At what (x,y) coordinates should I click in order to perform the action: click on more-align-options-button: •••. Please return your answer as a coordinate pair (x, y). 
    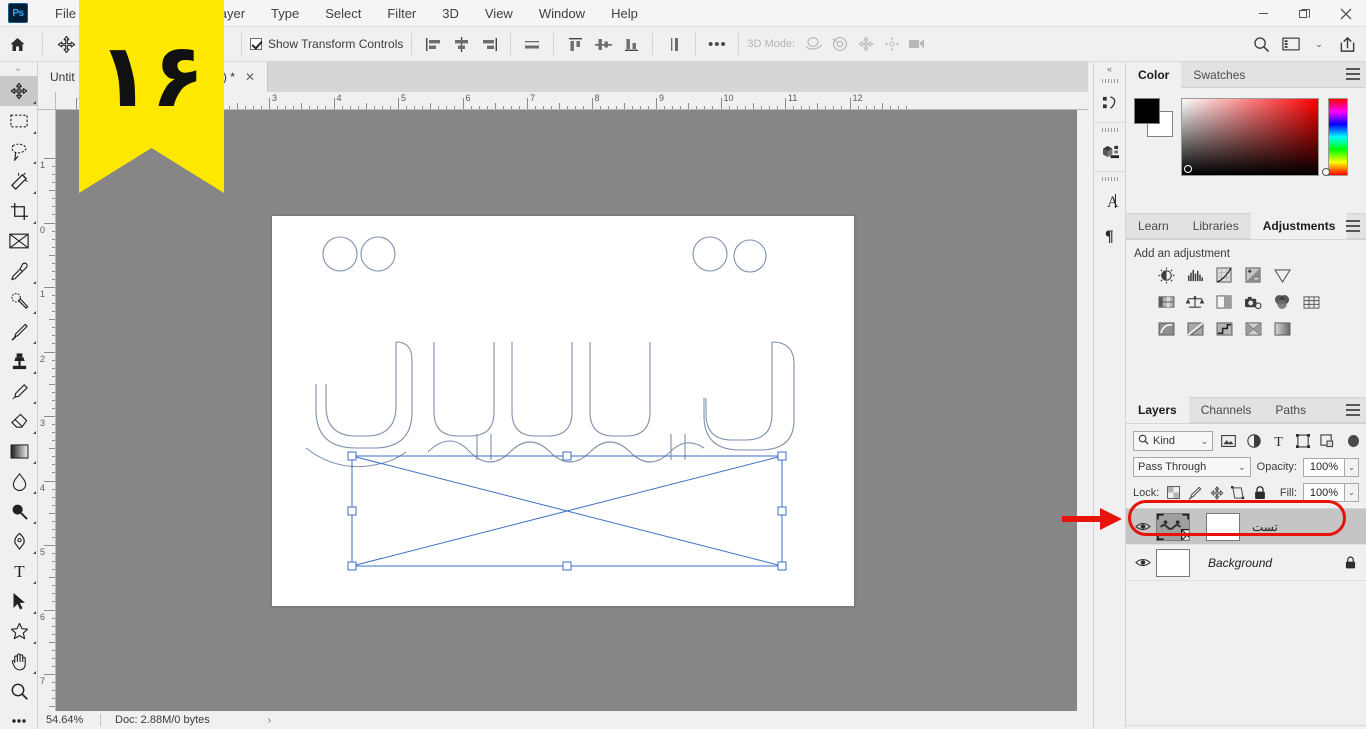
    Looking at the image, I should click on (717, 44).